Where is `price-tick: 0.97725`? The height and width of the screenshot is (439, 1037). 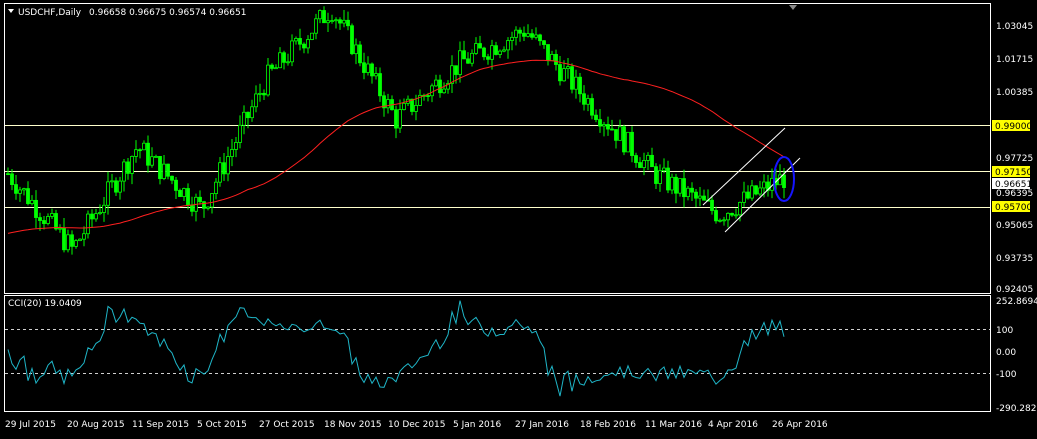 price-tick: 0.97725 is located at coordinates (1014, 159).